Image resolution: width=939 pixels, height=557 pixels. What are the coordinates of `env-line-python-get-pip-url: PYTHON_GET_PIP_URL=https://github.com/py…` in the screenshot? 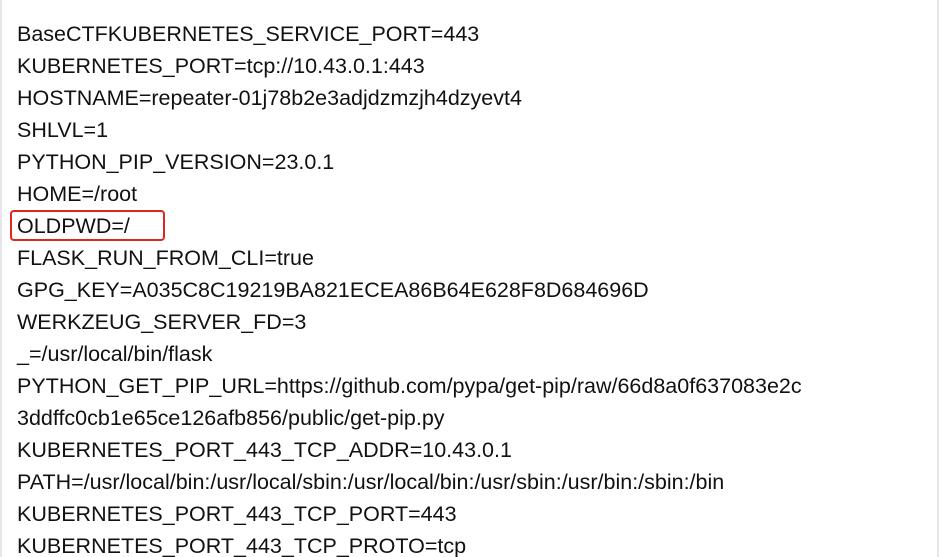 It's located at (409, 386).